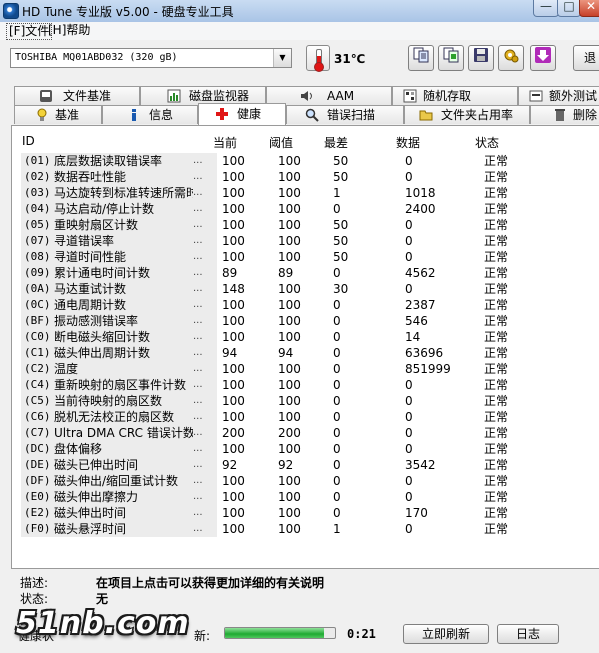 The width and height of the screenshot is (599, 653). I want to click on log-button: 日志, so click(528, 634).